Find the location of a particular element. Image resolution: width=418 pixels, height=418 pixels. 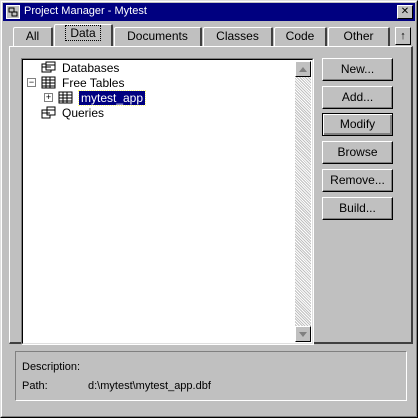

close-button: ✕ is located at coordinates (405, 12).